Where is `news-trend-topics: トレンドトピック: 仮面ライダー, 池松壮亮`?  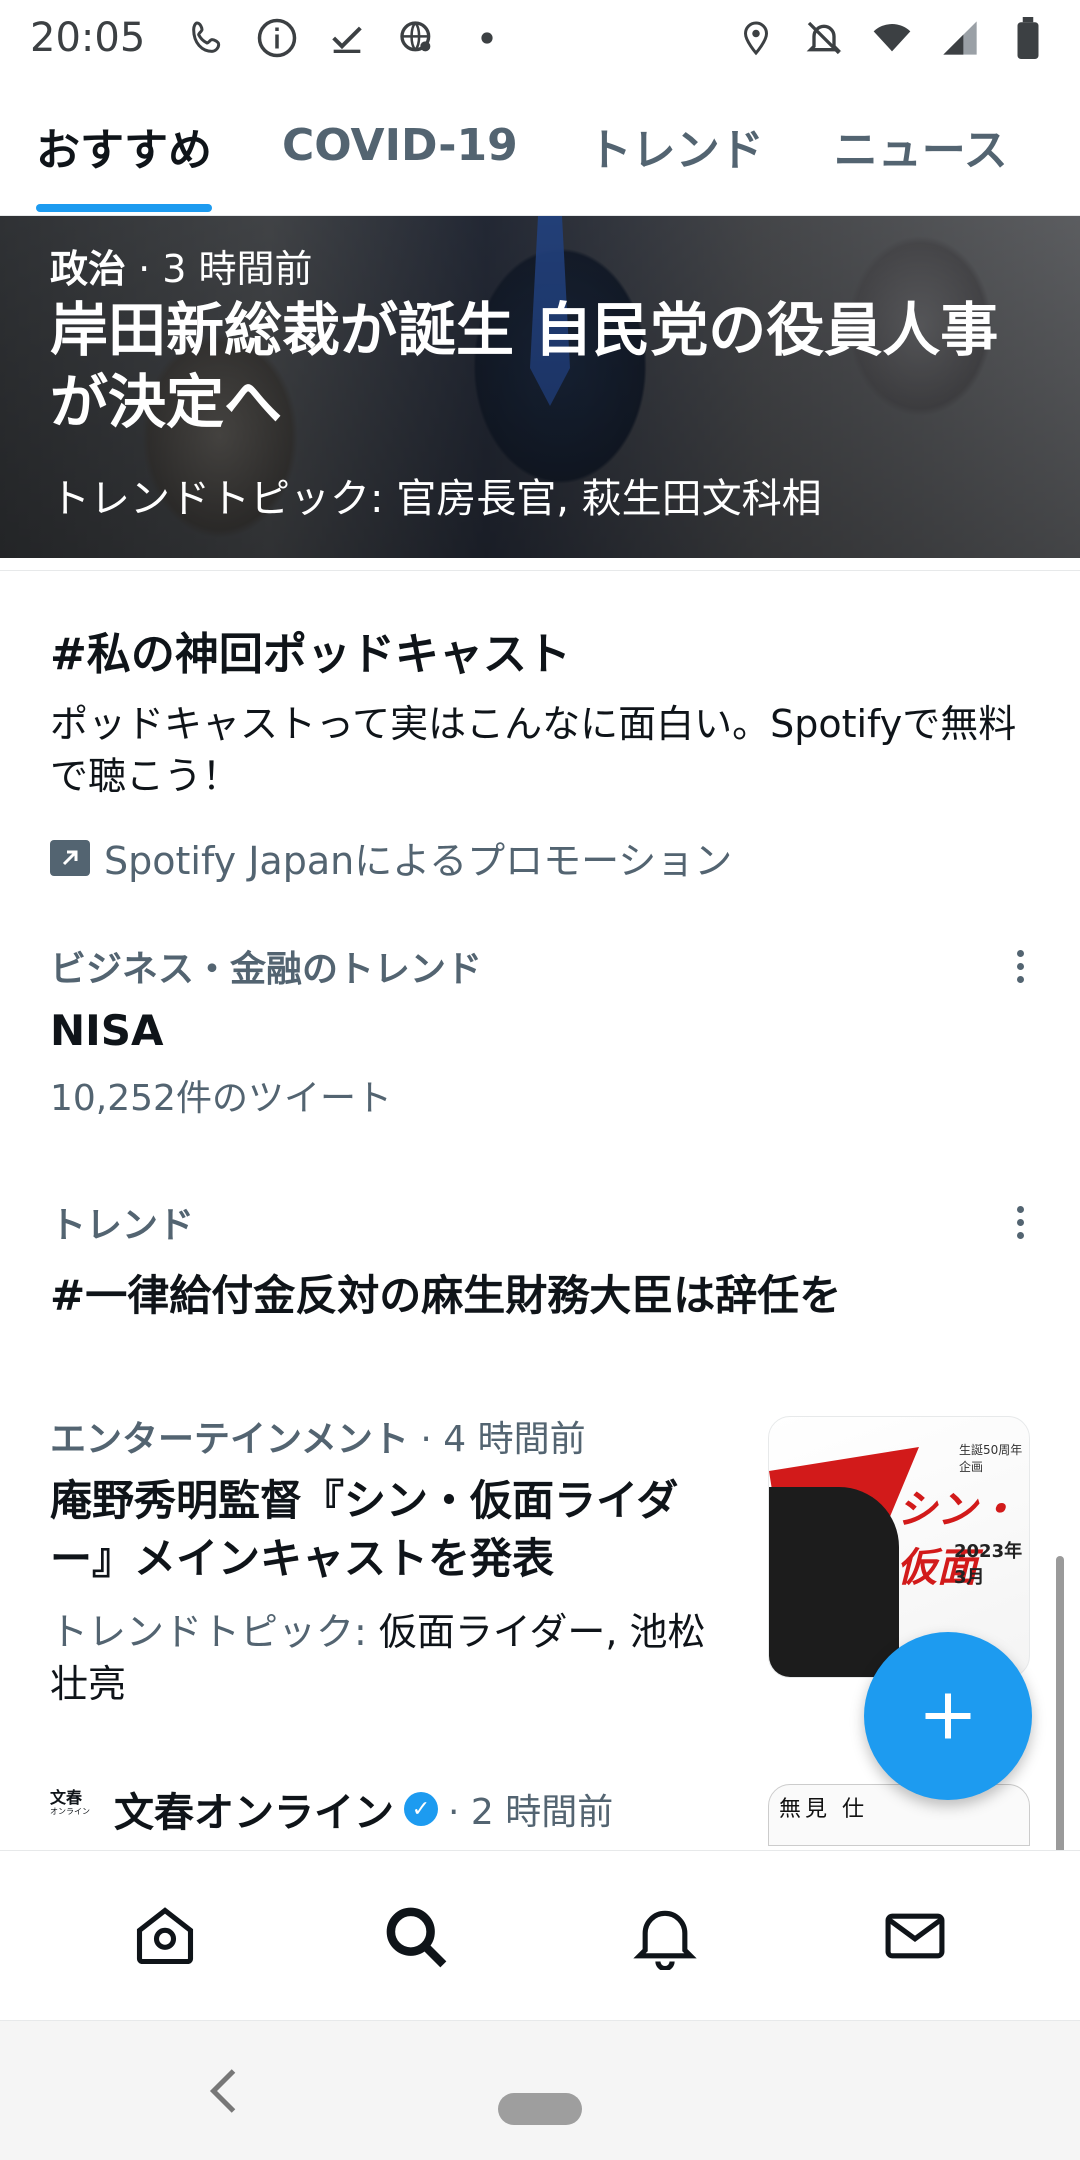 news-trend-topics: トレンドトピック: 仮面ライダー, 池松壮亮 is located at coordinates (390, 1658).